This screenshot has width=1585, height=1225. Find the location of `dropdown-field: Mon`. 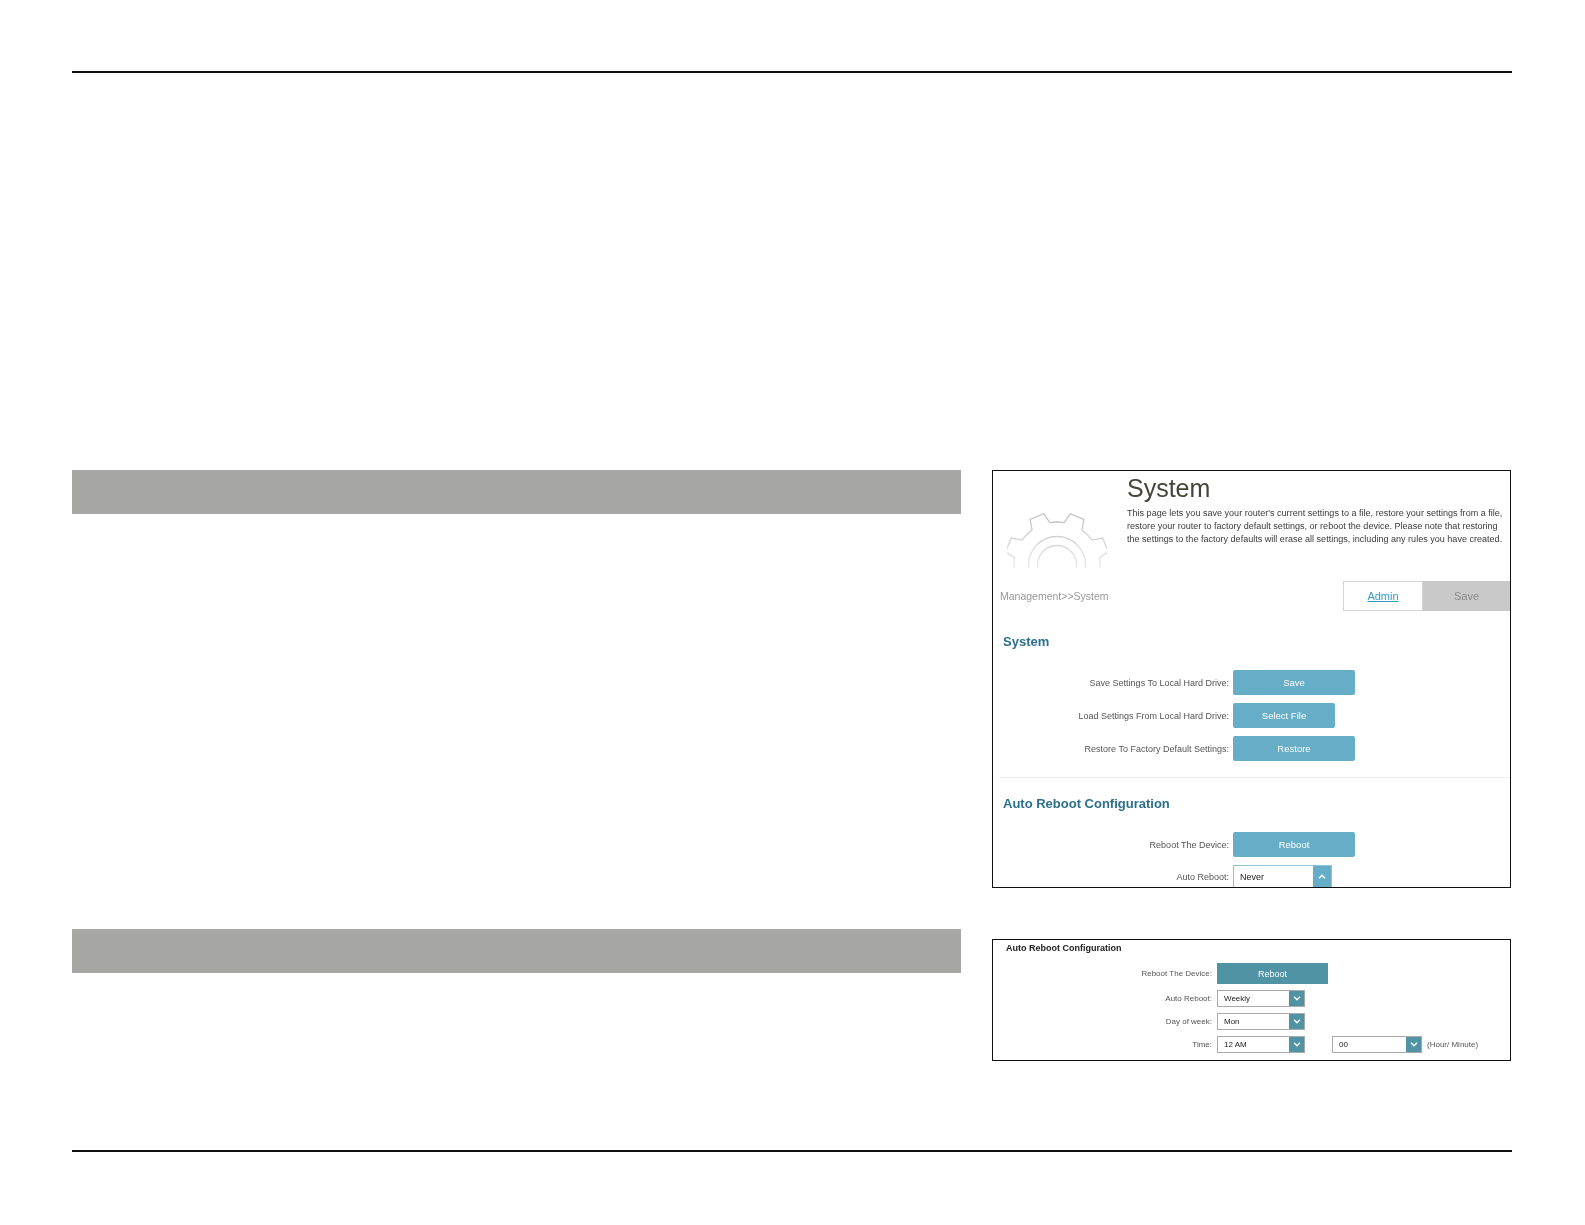

dropdown-field: Mon is located at coordinates (1261, 1021).